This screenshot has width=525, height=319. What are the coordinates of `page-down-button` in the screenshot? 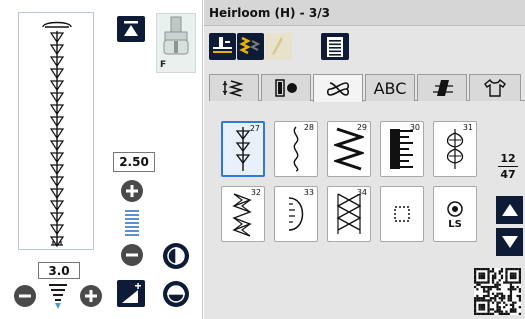 It's located at (509, 242).